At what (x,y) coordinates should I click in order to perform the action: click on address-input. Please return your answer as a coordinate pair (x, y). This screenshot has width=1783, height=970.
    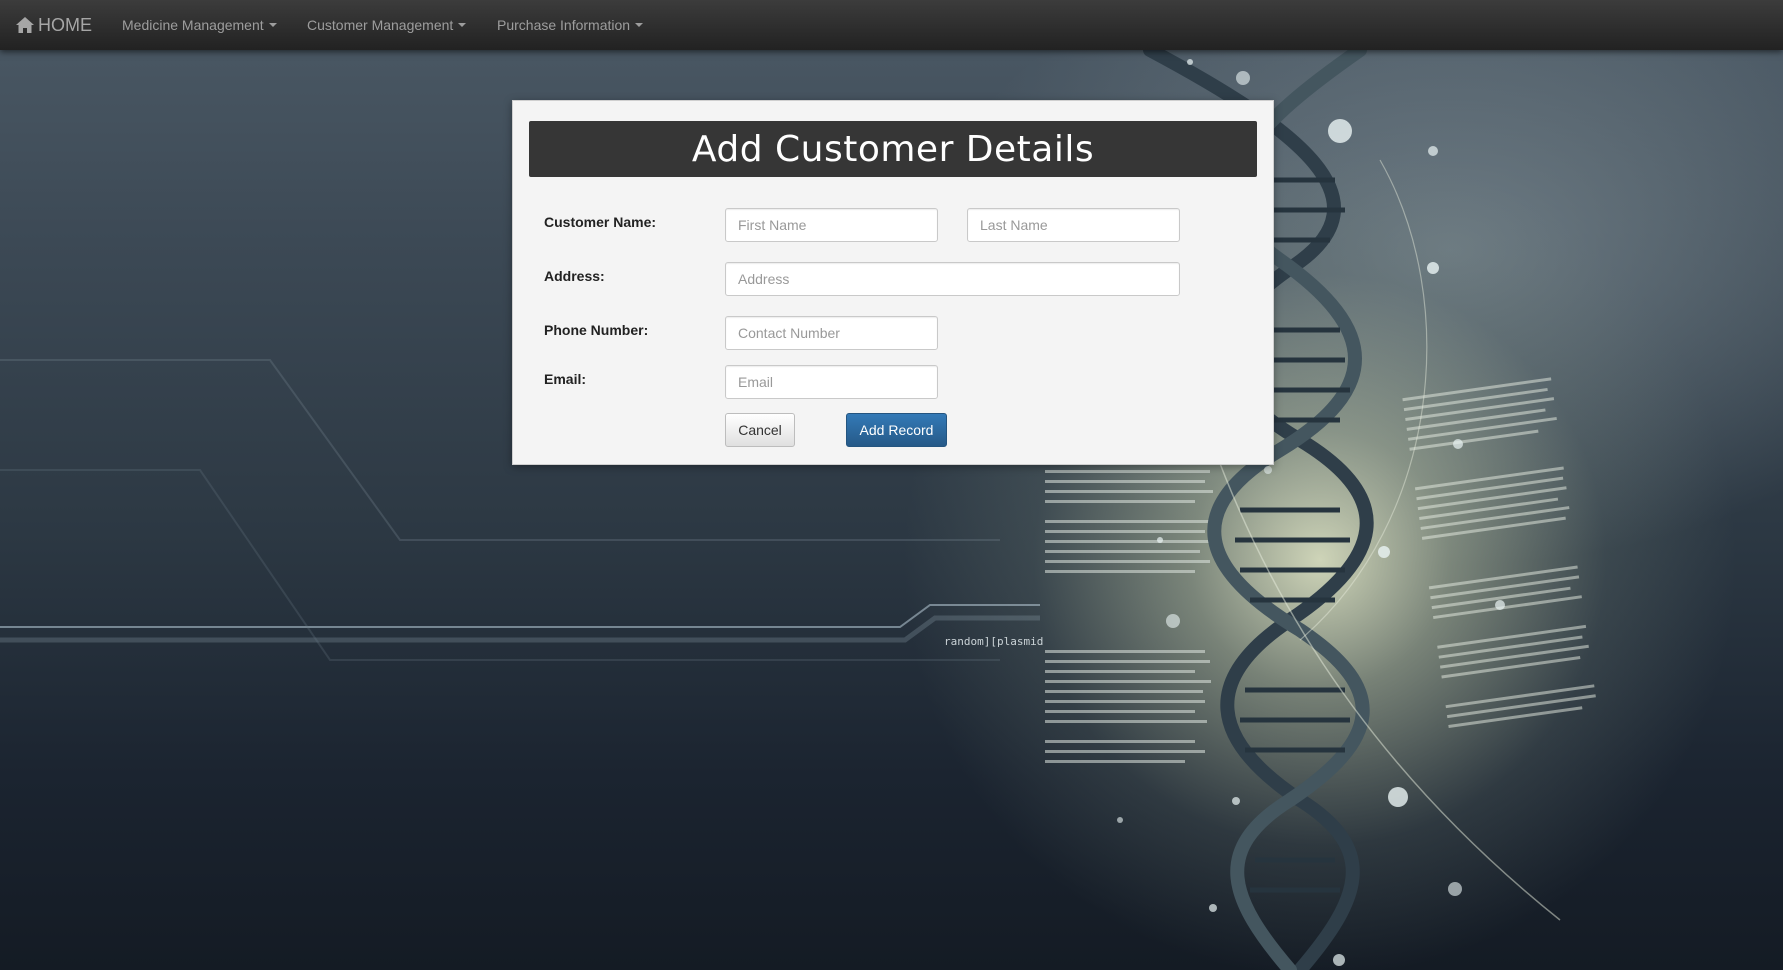
    Looking at the image, I should click on (952, 279).